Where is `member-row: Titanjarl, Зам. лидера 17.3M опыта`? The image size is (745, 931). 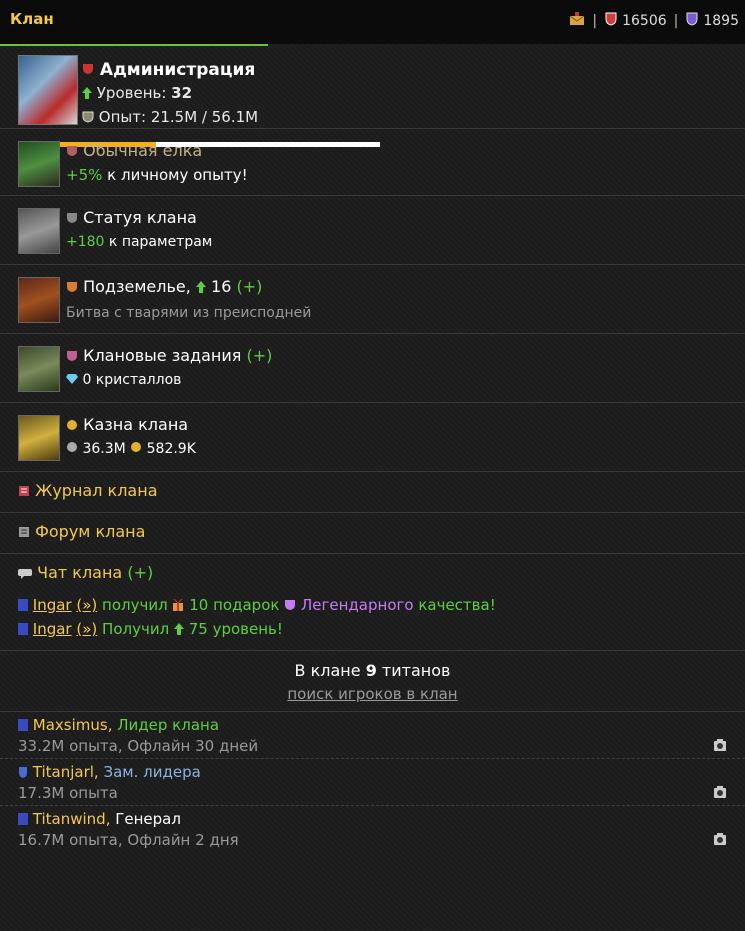
member-row: Titanjarl, Зам. лидера 17.3M опыта is located at coordinates (372, 782).